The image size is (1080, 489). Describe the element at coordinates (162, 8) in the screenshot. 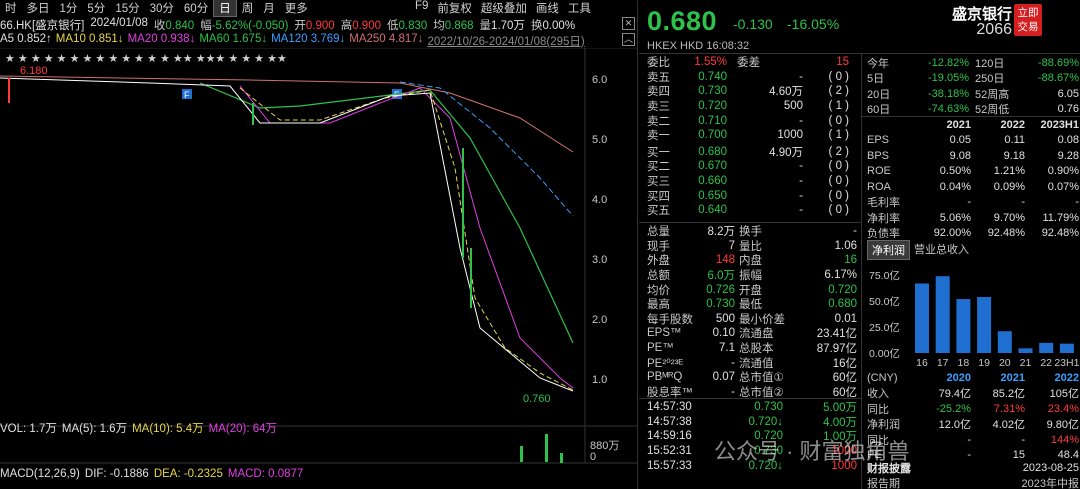

I see `period-tab-5: 30分` at that location.